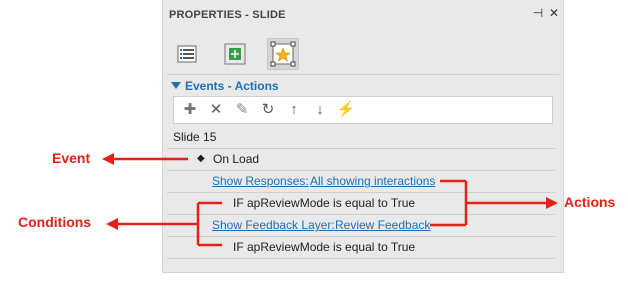  I want to click on event-arrowhead, so click(108, 159).